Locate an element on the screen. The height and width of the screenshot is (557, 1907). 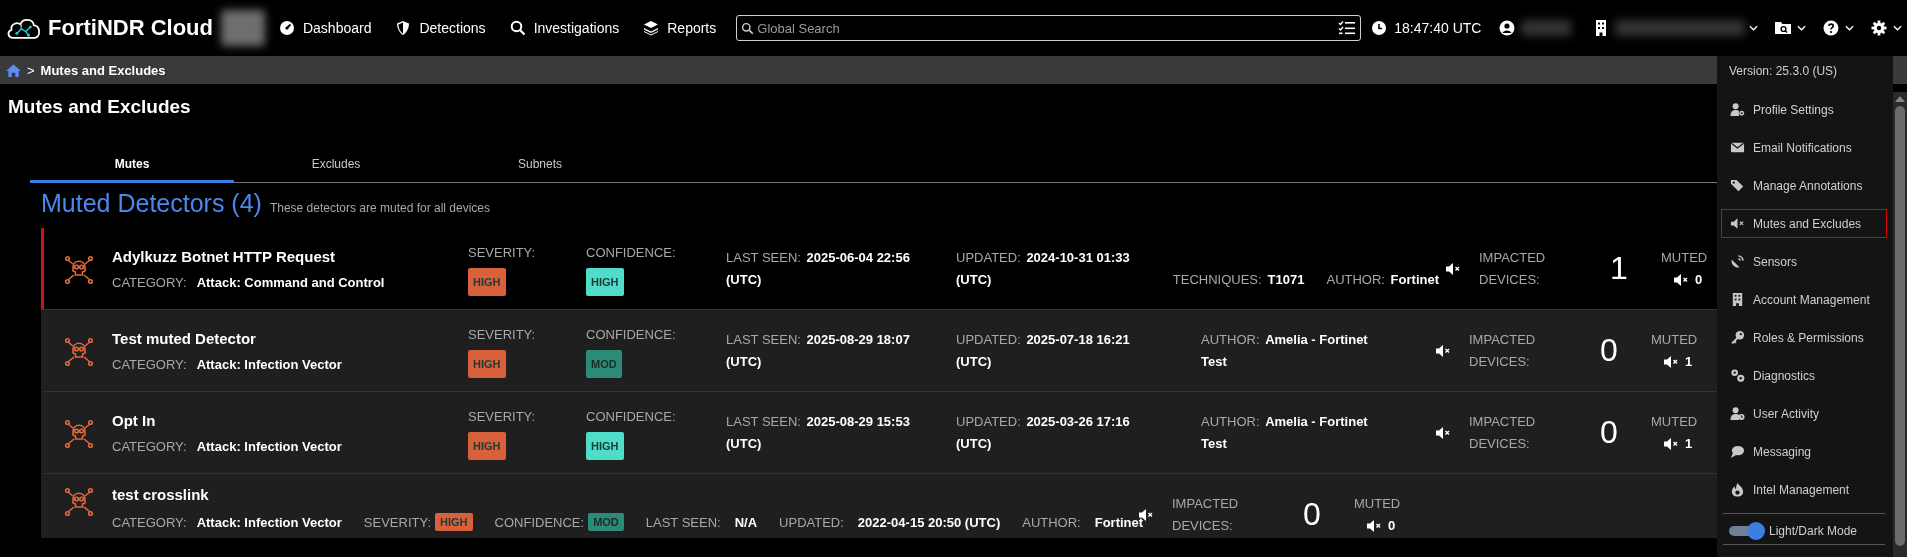
version-text: Version: 25.3.0 (US) is located at coordinates (1783, 72).